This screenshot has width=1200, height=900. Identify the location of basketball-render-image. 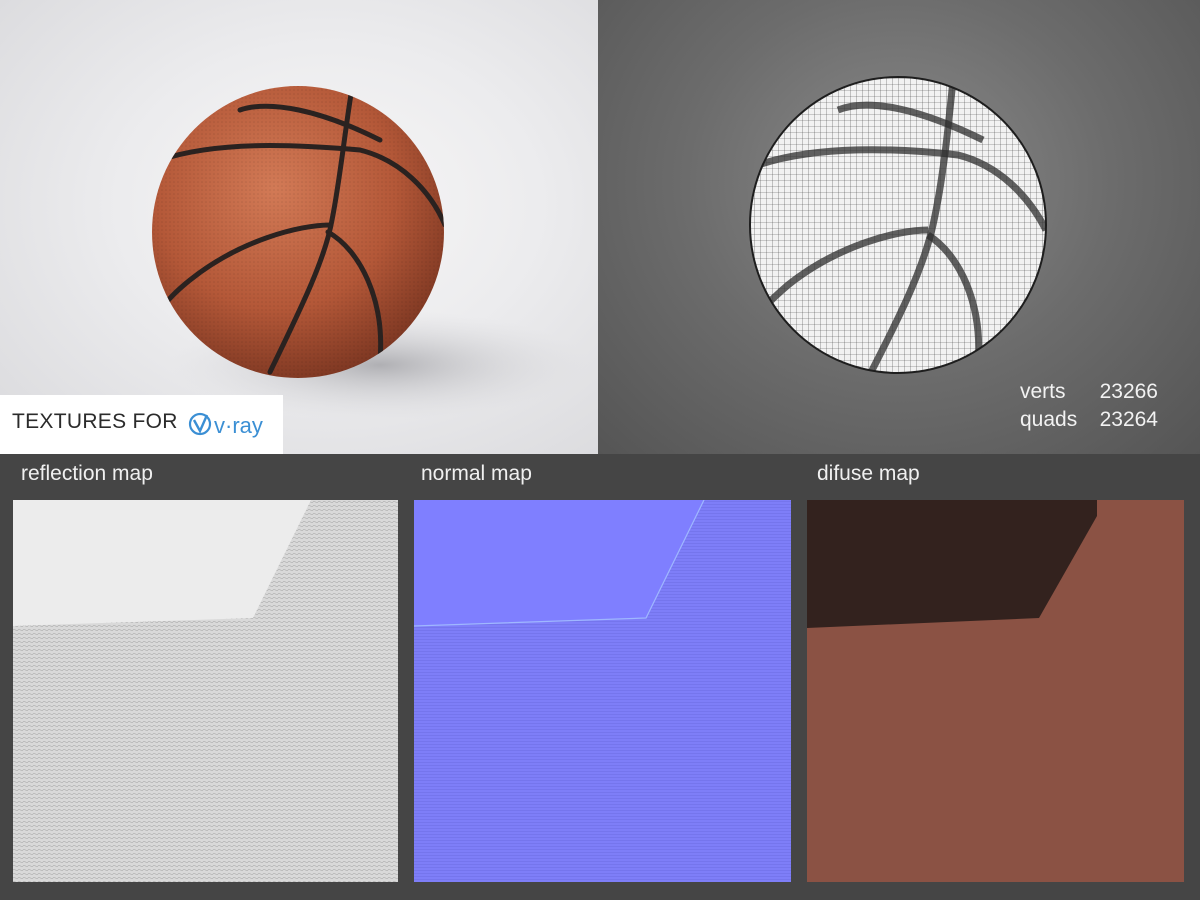
(371, 253).